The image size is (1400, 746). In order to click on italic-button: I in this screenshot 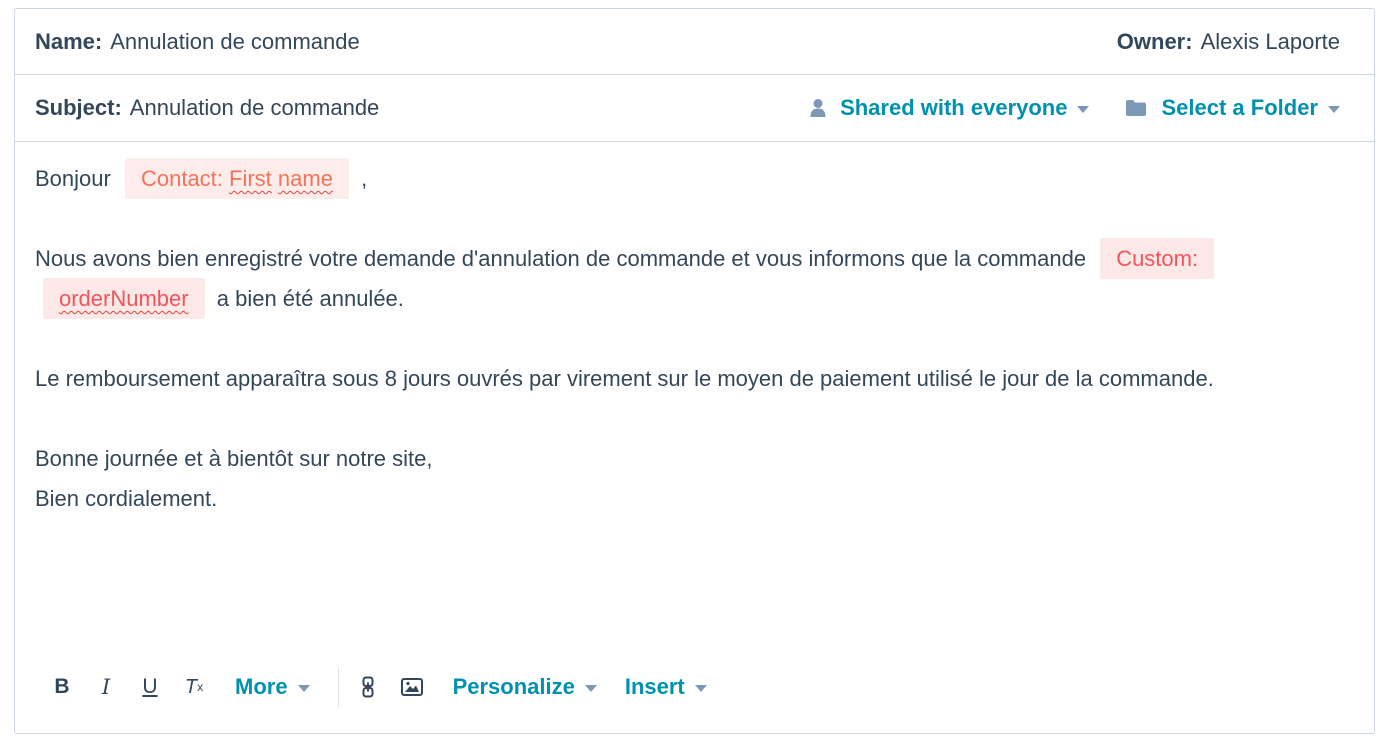, I will do `click(106, 687)`.